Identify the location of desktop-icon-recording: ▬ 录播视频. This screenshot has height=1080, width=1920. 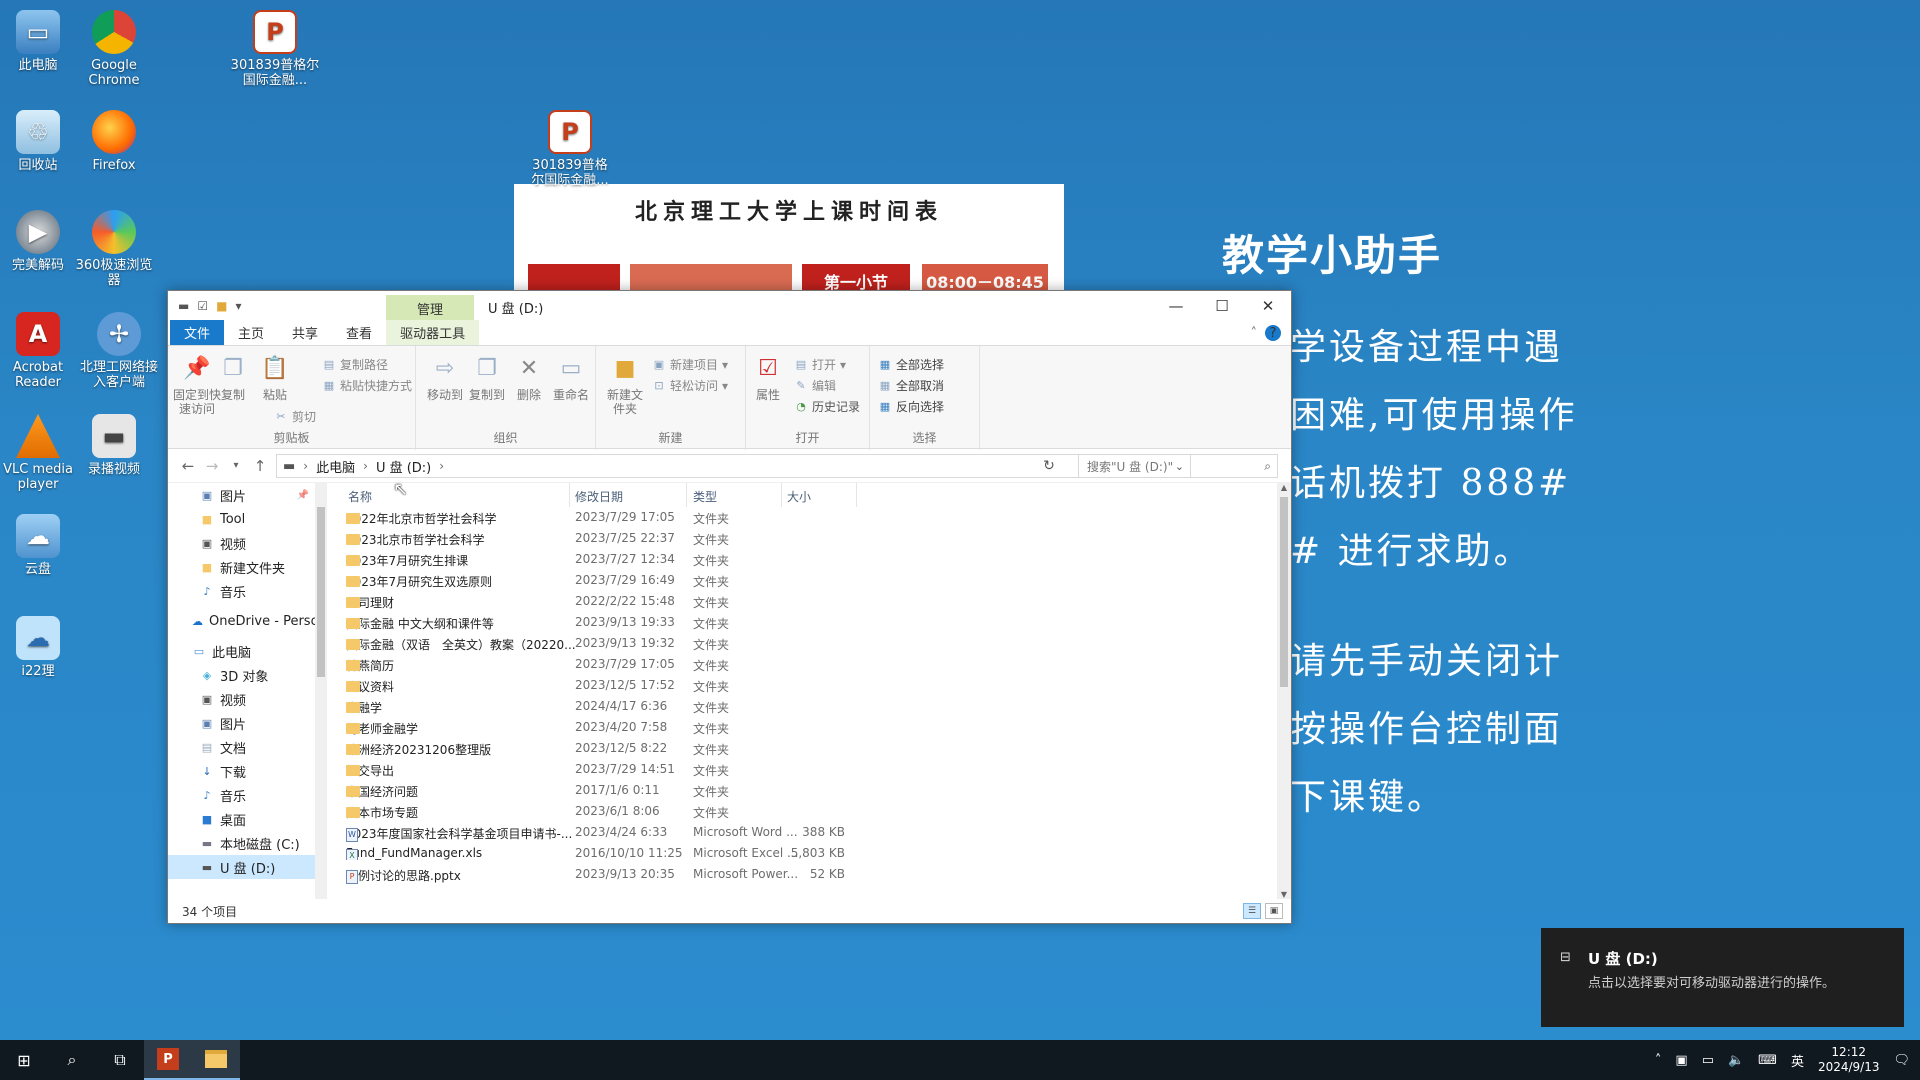
(114, 445).